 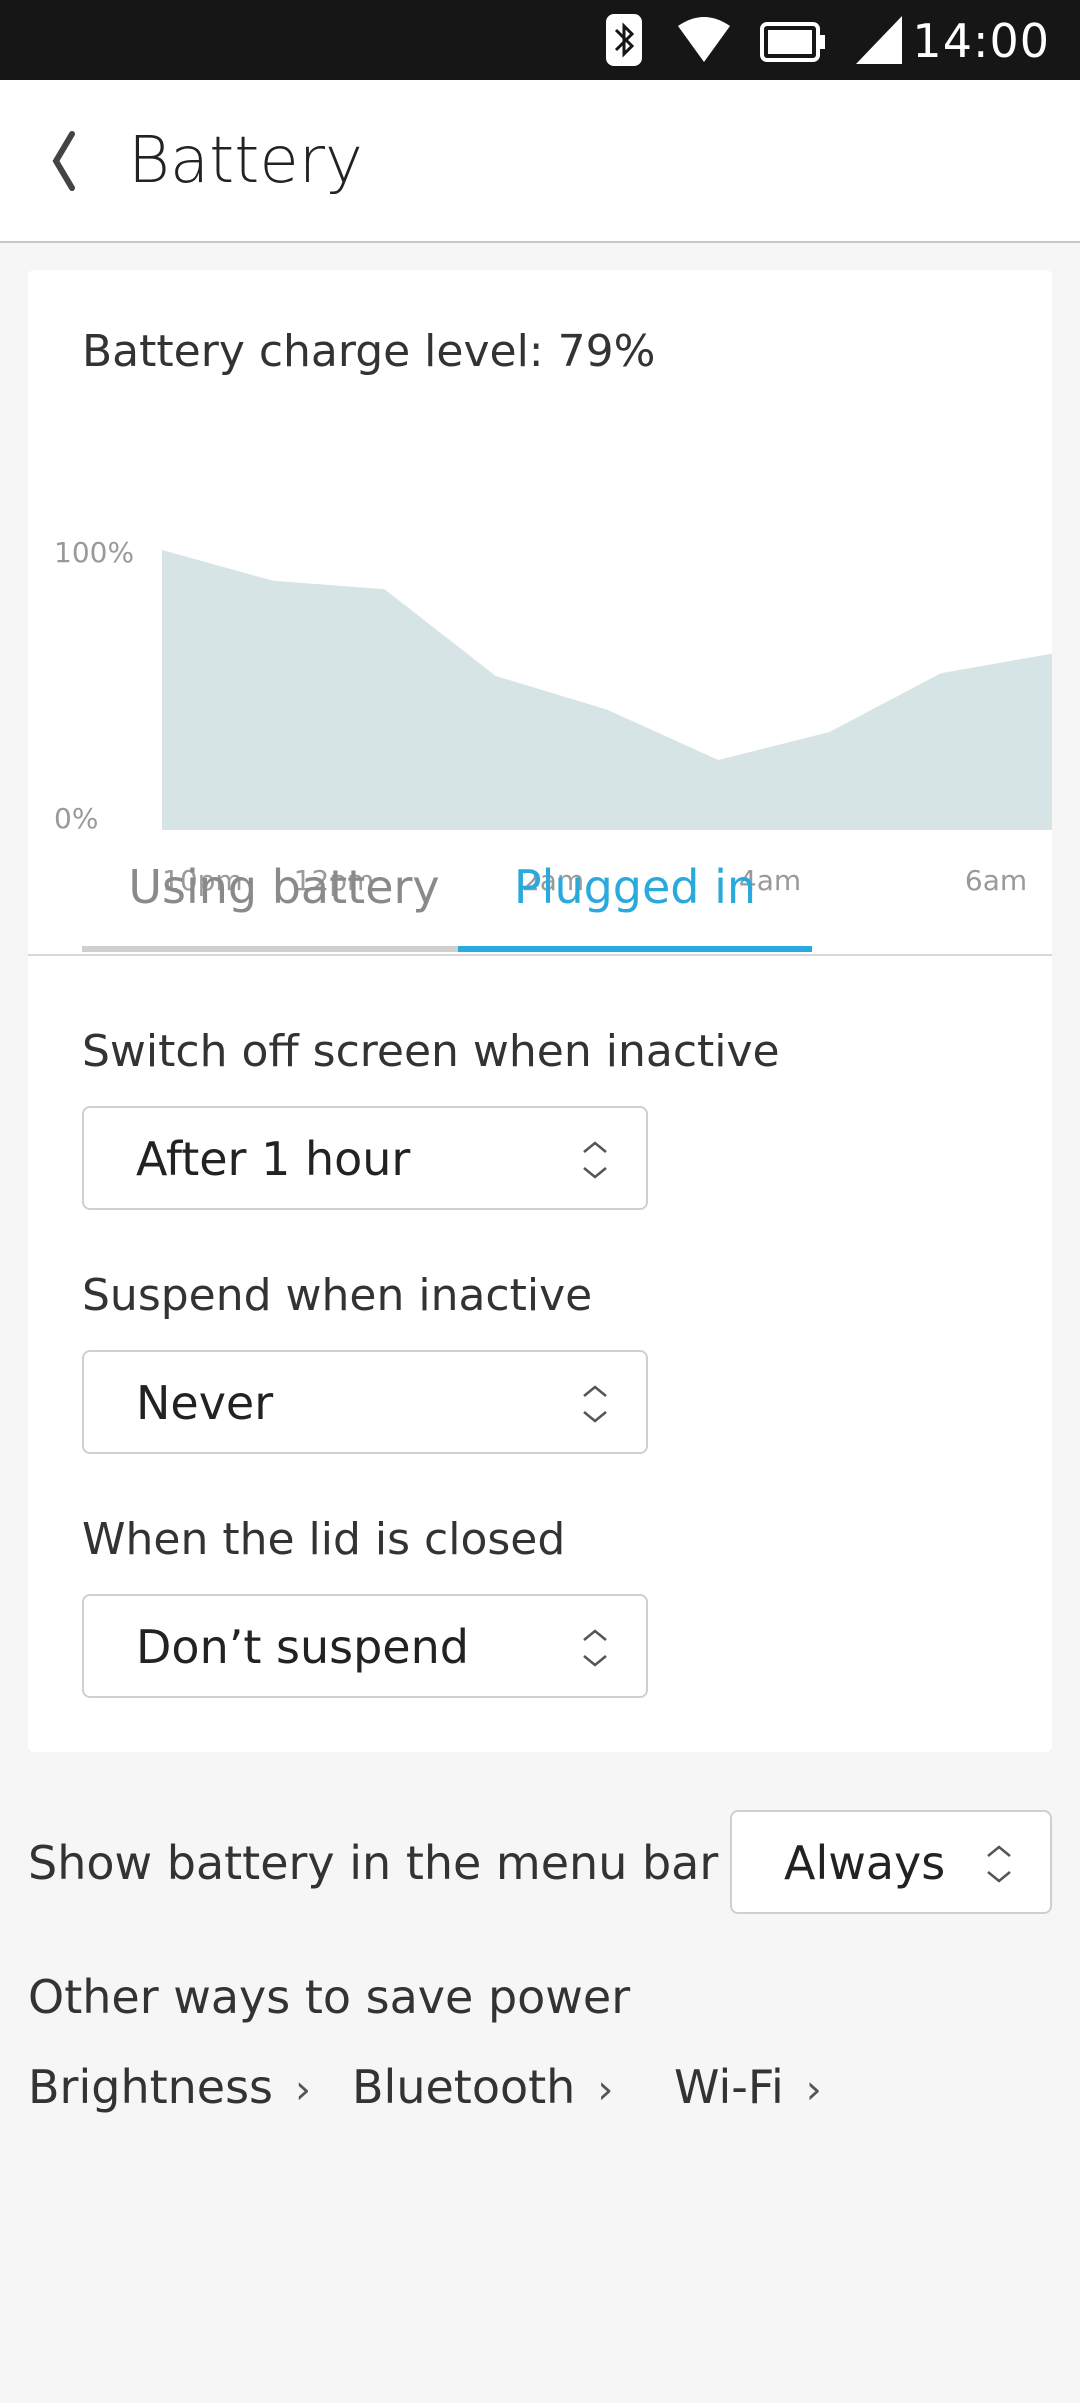 I want to click on menu-bar-value: Always, so click(x=865, y=1863).